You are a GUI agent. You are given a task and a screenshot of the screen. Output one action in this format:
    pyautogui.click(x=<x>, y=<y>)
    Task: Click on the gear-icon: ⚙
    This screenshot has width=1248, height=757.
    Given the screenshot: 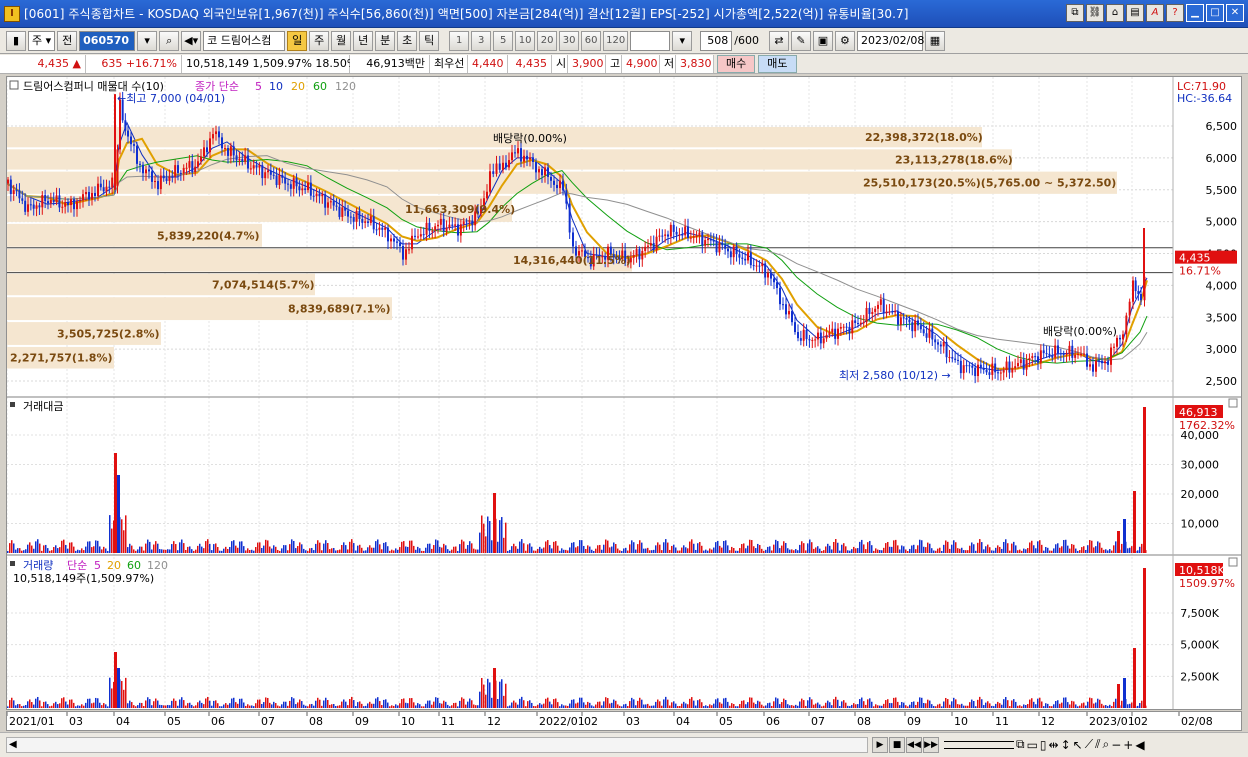 What is the action you would take?
    pyautogui.click(x=844, y=40)
    